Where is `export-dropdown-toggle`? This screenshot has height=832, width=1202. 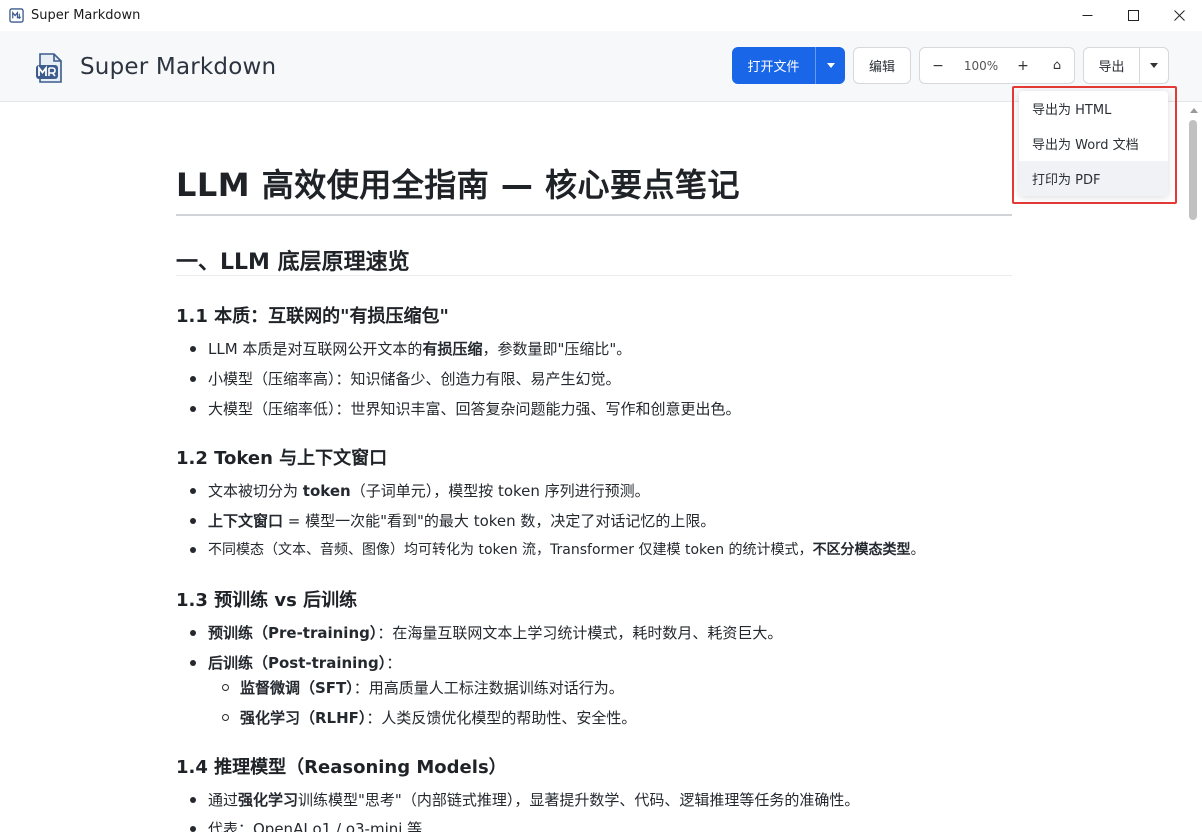 export-dropdown-toggle is located at coordinates (1154, 65).